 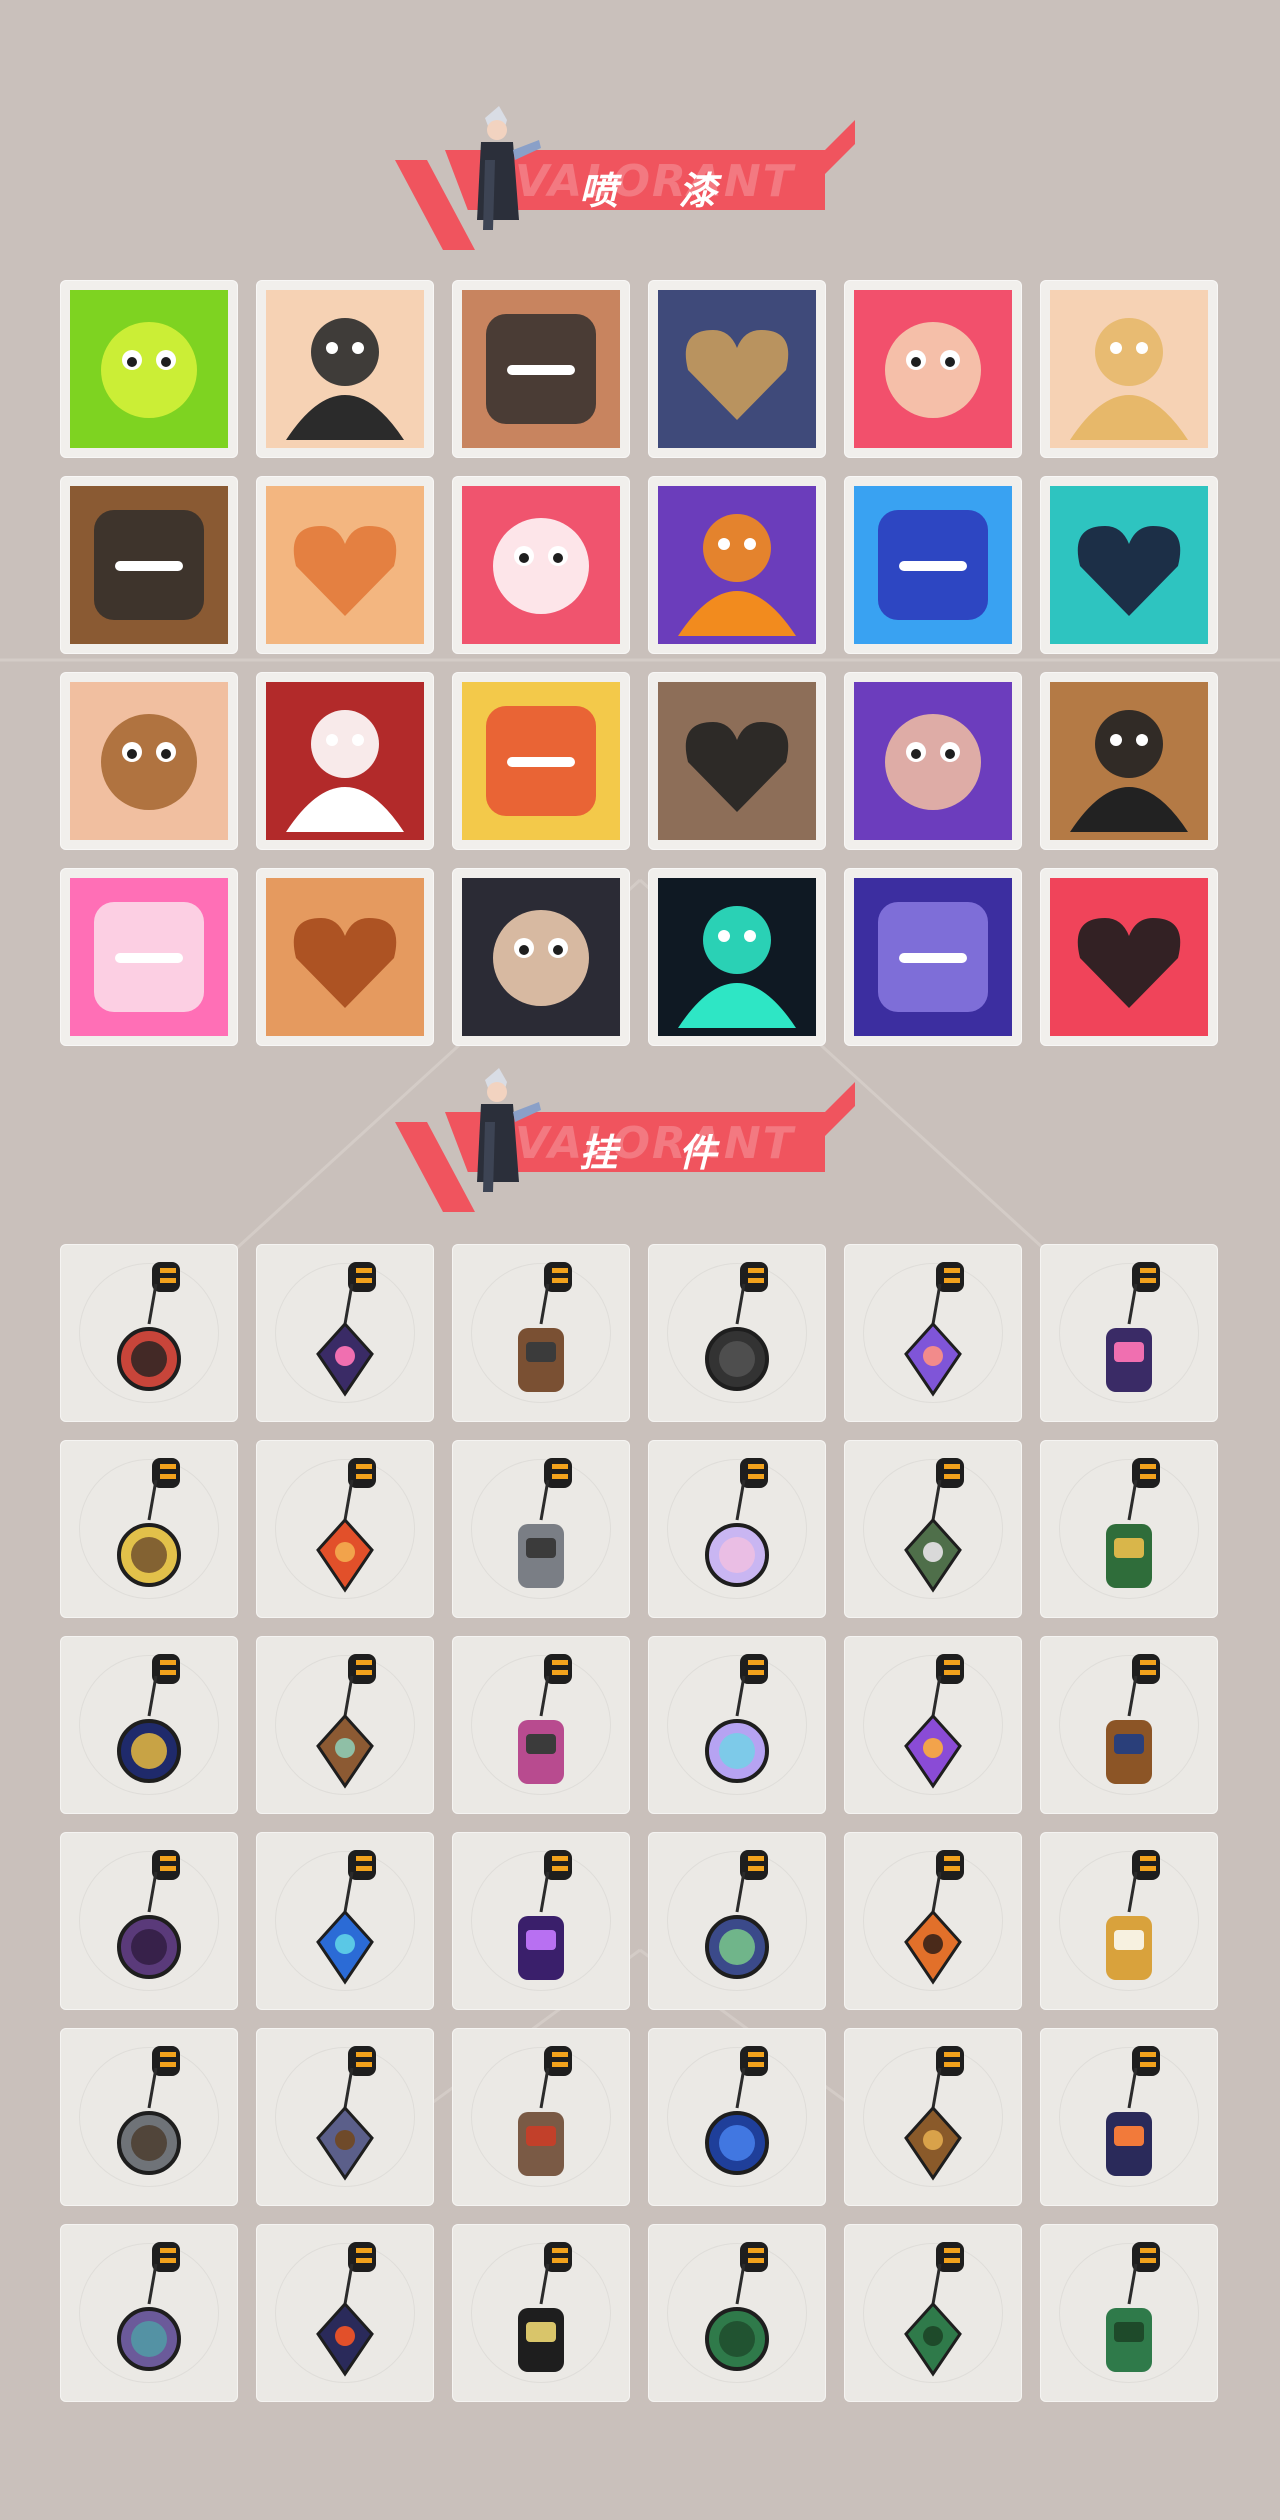 I want to click on red-skewer-charm-icon, so click(x=346, y=1525).